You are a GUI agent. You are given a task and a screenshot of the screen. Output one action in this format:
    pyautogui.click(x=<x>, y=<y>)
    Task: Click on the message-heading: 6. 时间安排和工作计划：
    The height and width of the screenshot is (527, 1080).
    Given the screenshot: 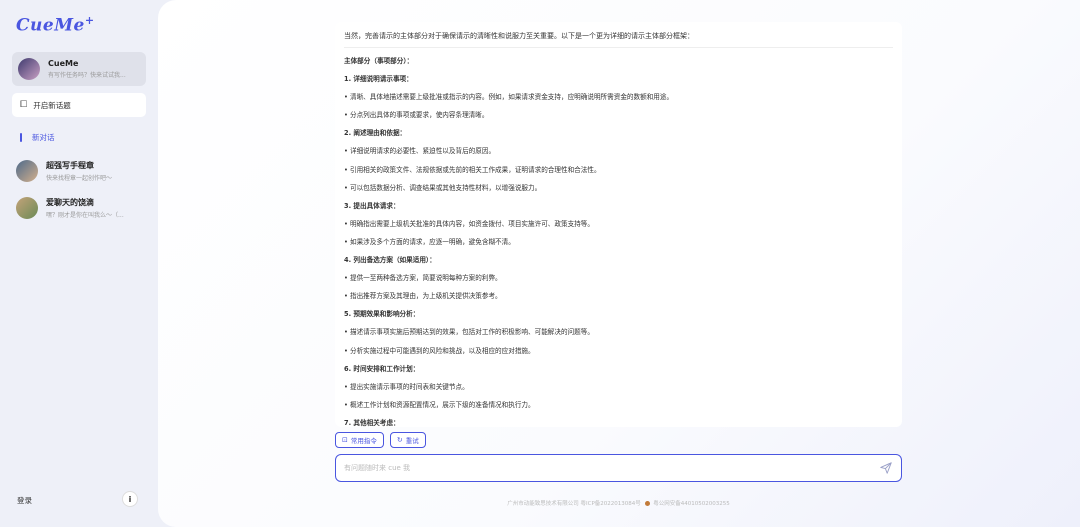 What is the action you would take?
    pyautogui.click(x=382, y=368)
    